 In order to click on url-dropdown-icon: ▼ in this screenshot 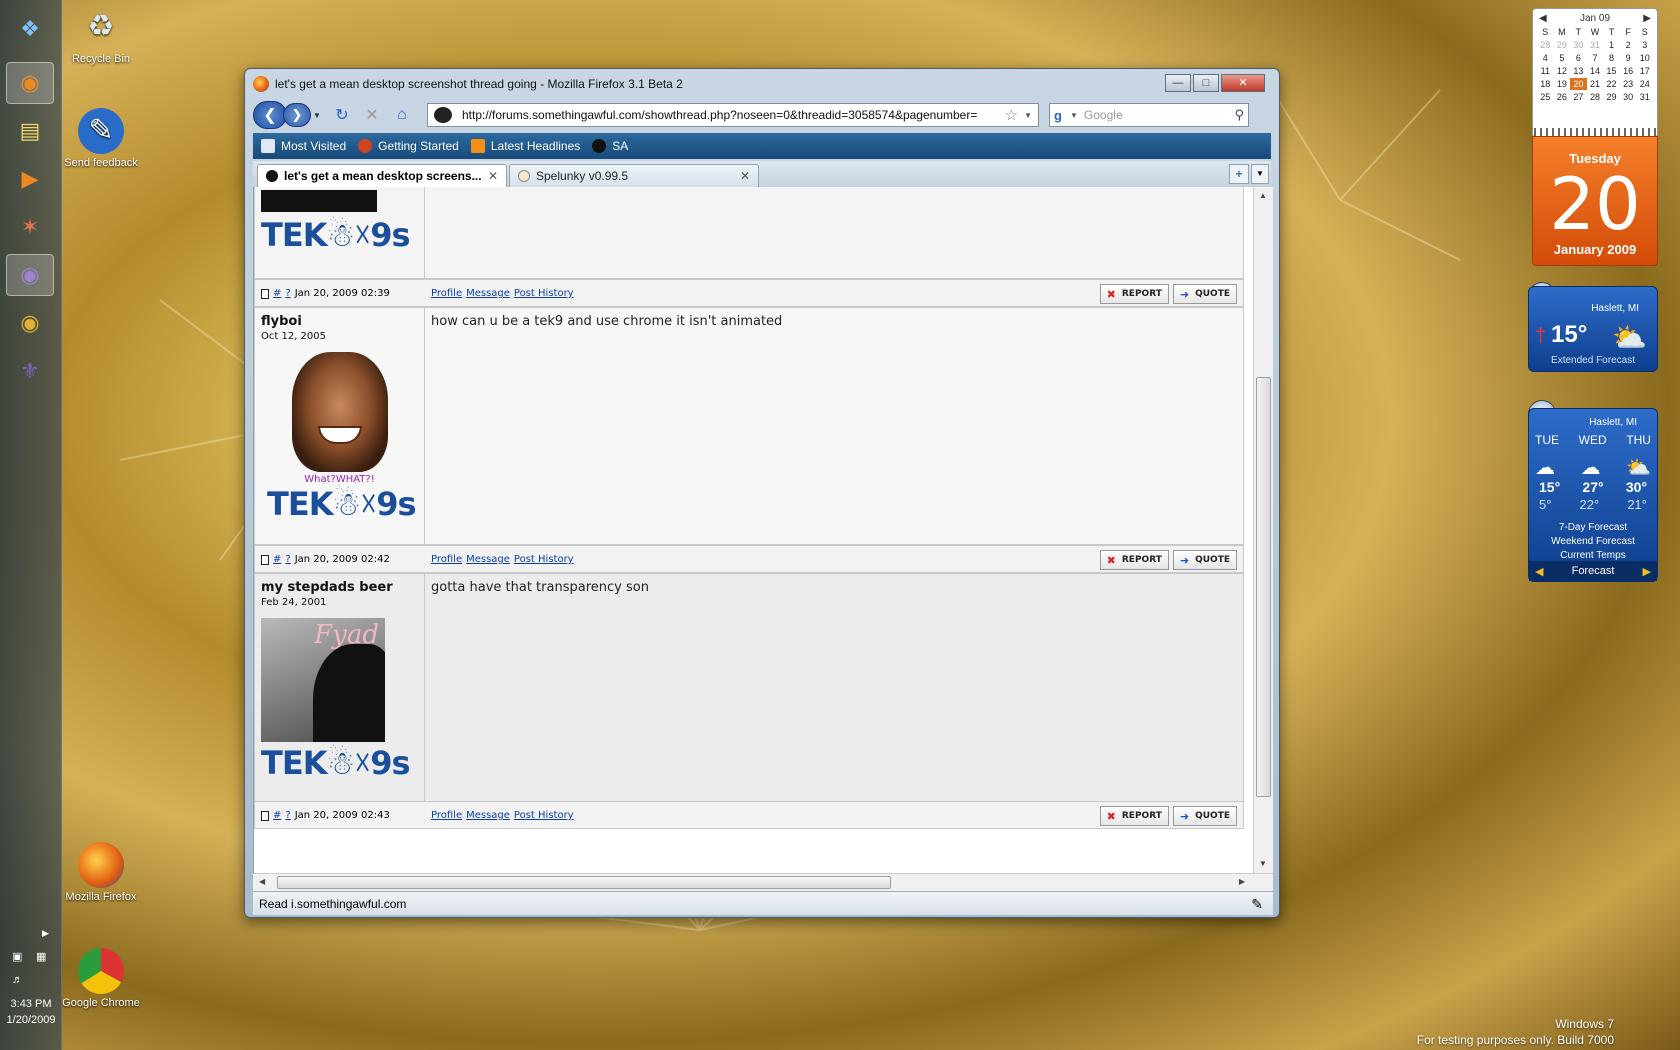, I will do `click(1028, 115)`.